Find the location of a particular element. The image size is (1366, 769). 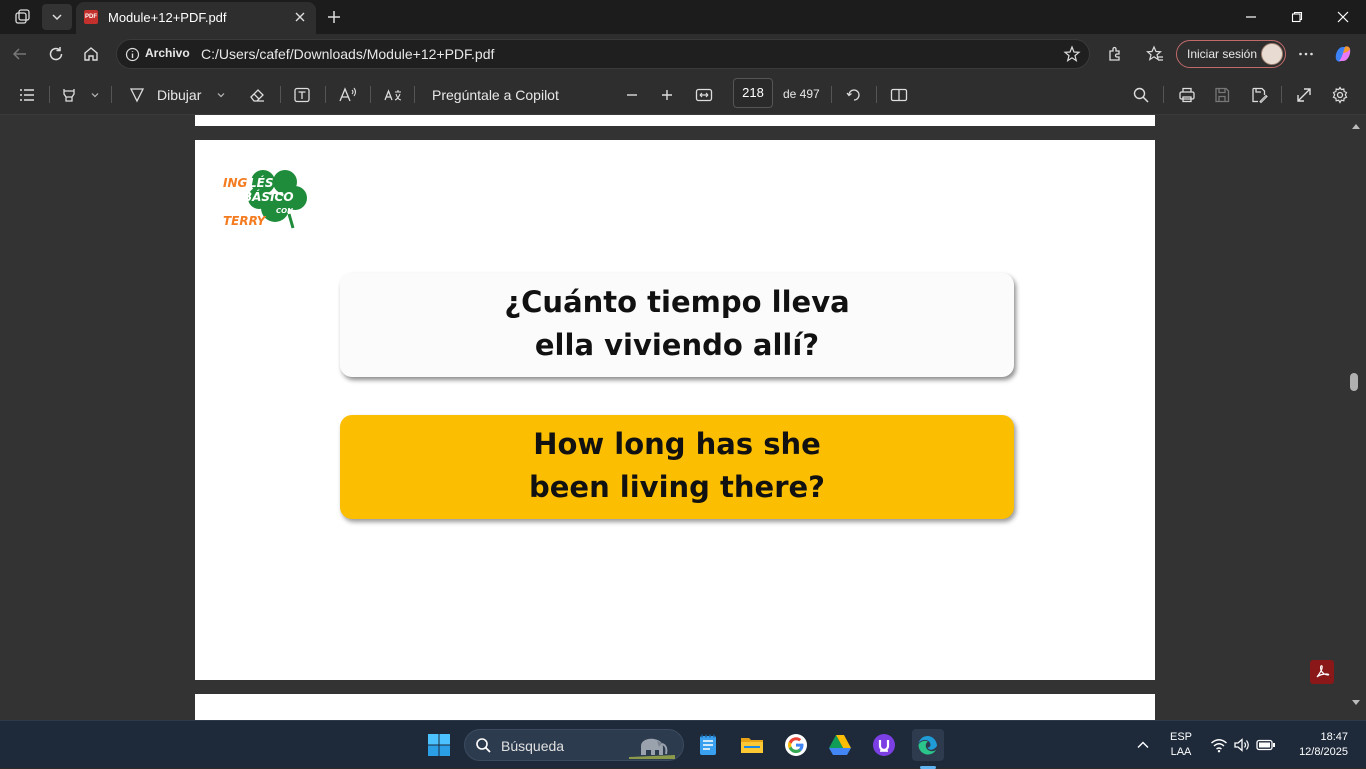

svg-text: TERRY is located at coordinates (245, 221).